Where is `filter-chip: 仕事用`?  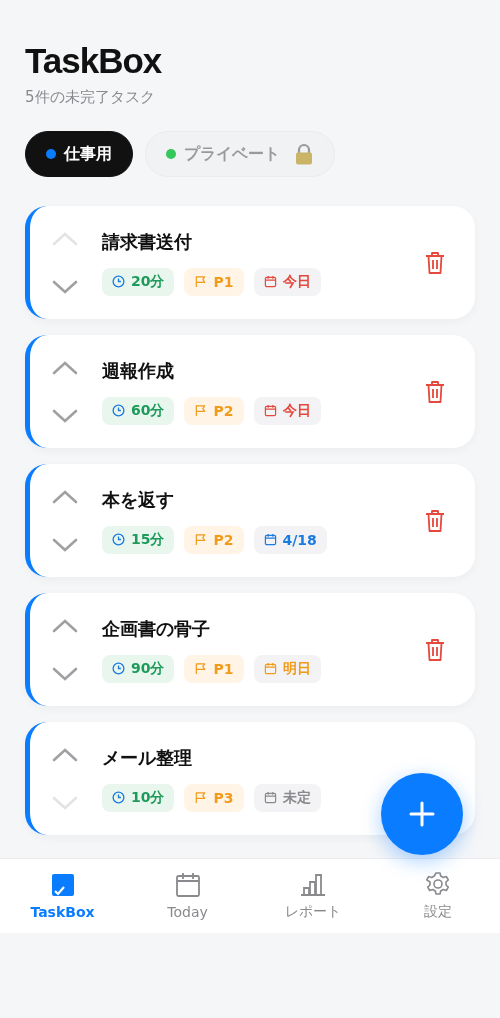 filter-chip: 仕事用 is located at coordinates (79, 154).